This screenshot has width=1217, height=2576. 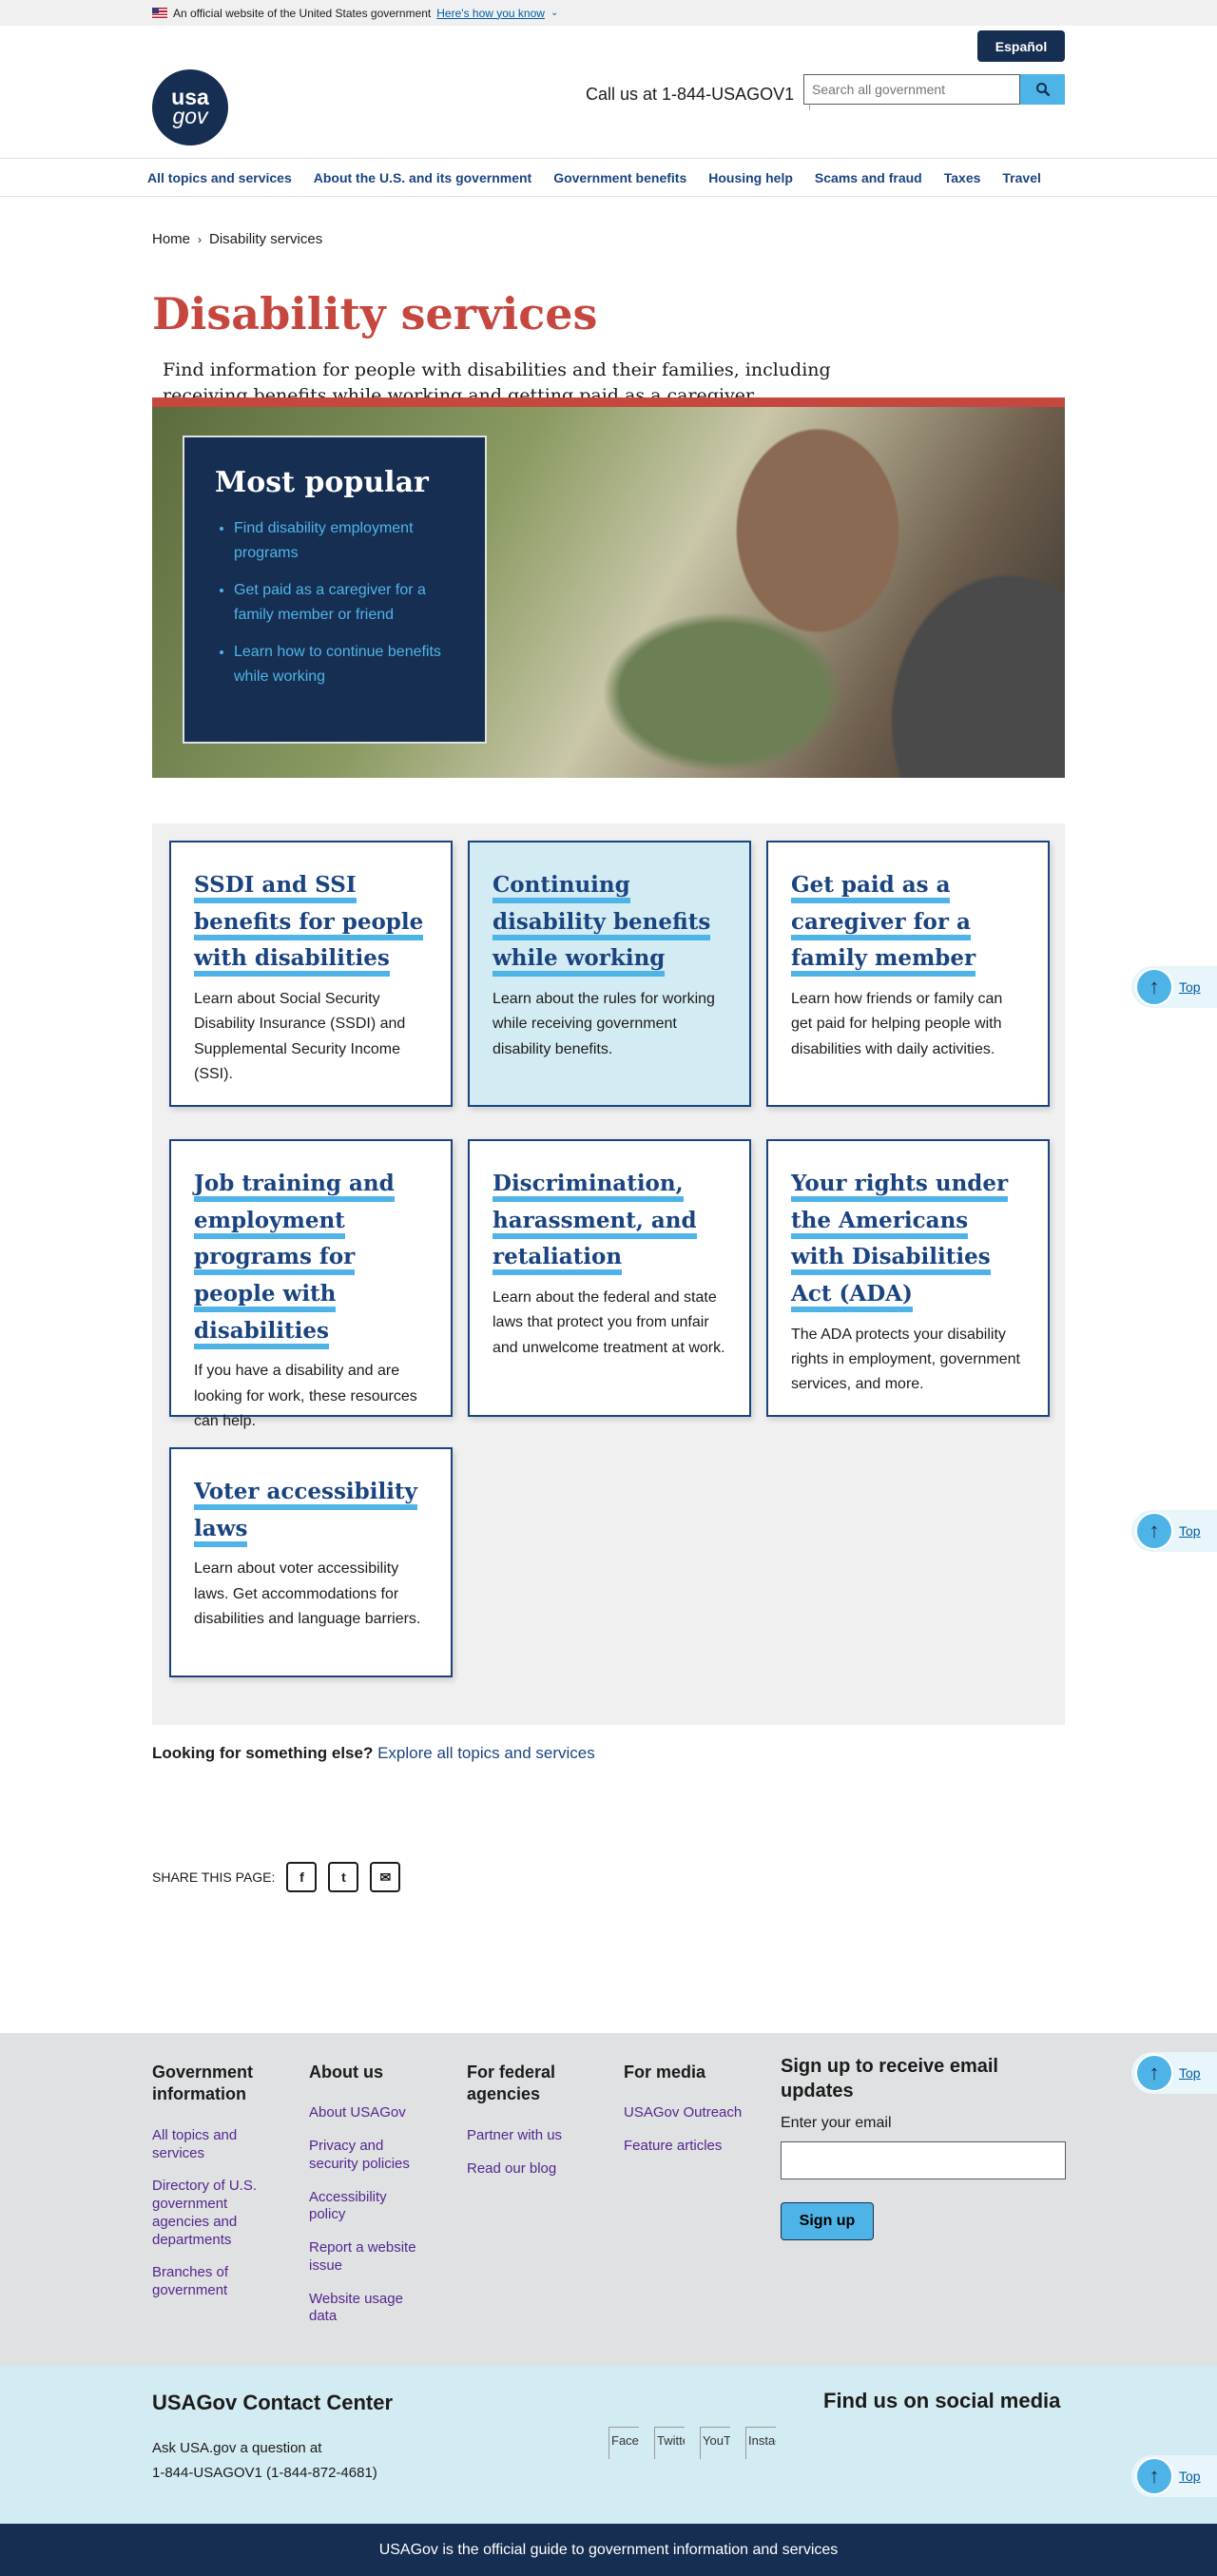 I want to click on search-button, so click(x=1043, y=89).